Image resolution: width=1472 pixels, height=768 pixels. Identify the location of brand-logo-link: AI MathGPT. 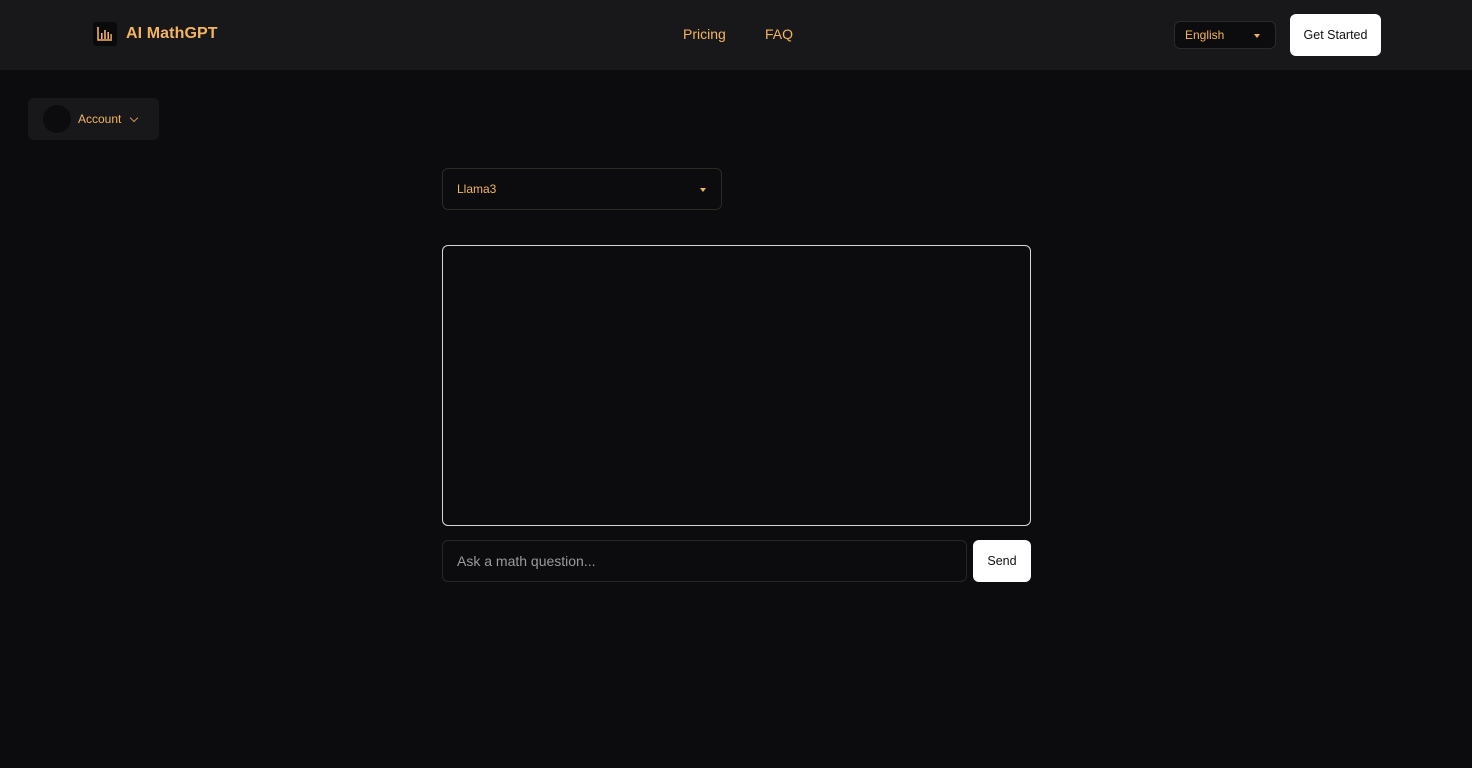
(155, 34).